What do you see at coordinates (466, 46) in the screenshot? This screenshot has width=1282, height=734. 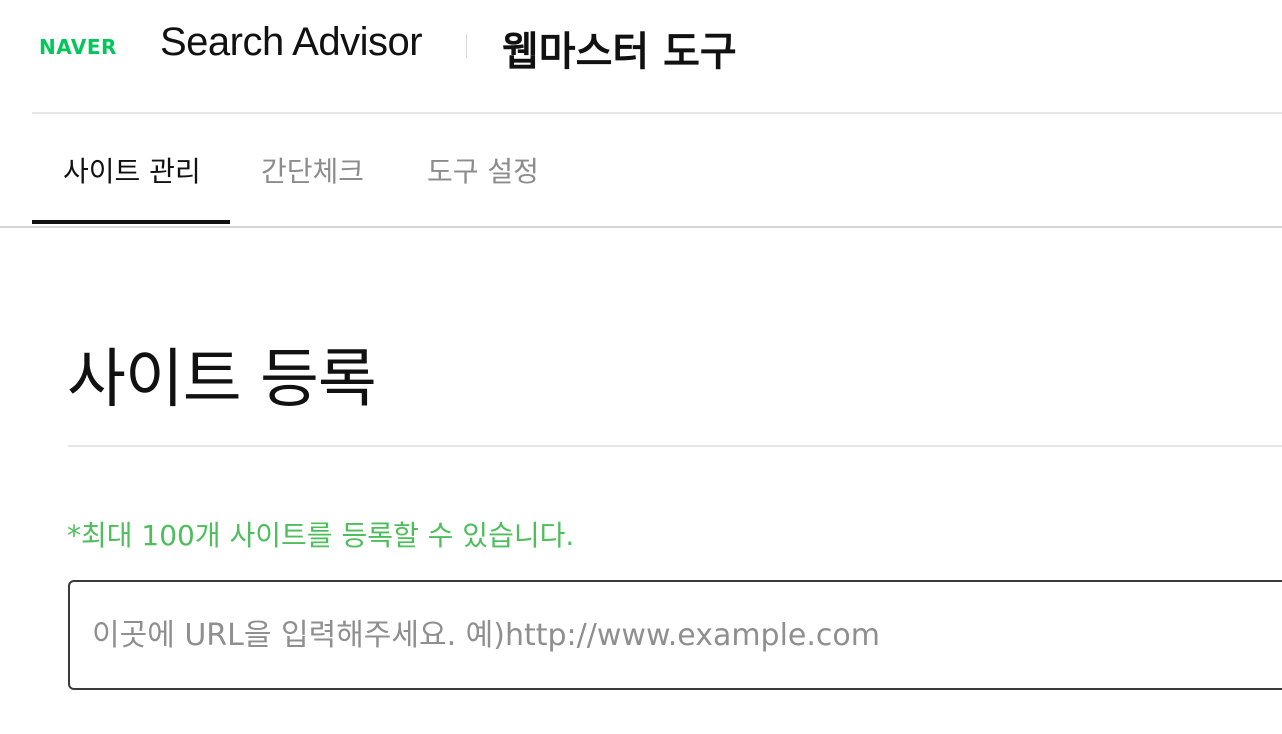 I see `header-separator` at bounding box center [466, 46].